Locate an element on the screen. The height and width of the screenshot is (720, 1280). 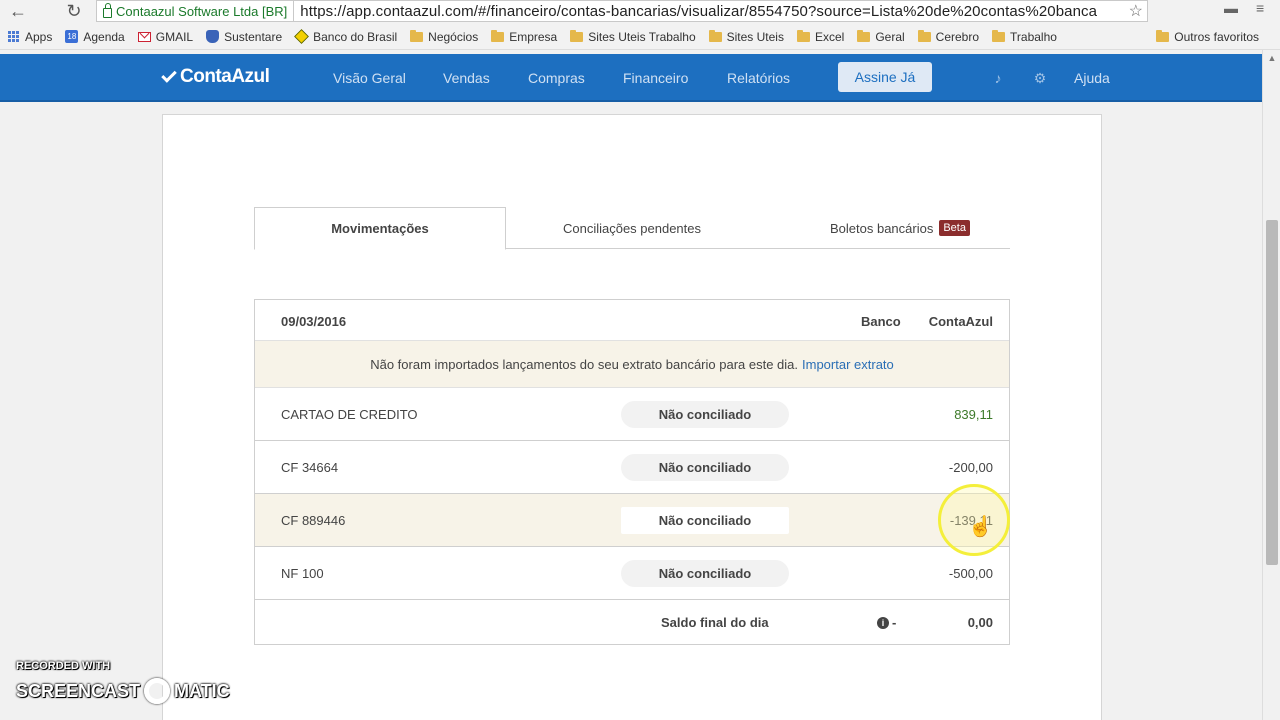
contaazul-logo: ContaAzul is located at coordinates (215, 77).